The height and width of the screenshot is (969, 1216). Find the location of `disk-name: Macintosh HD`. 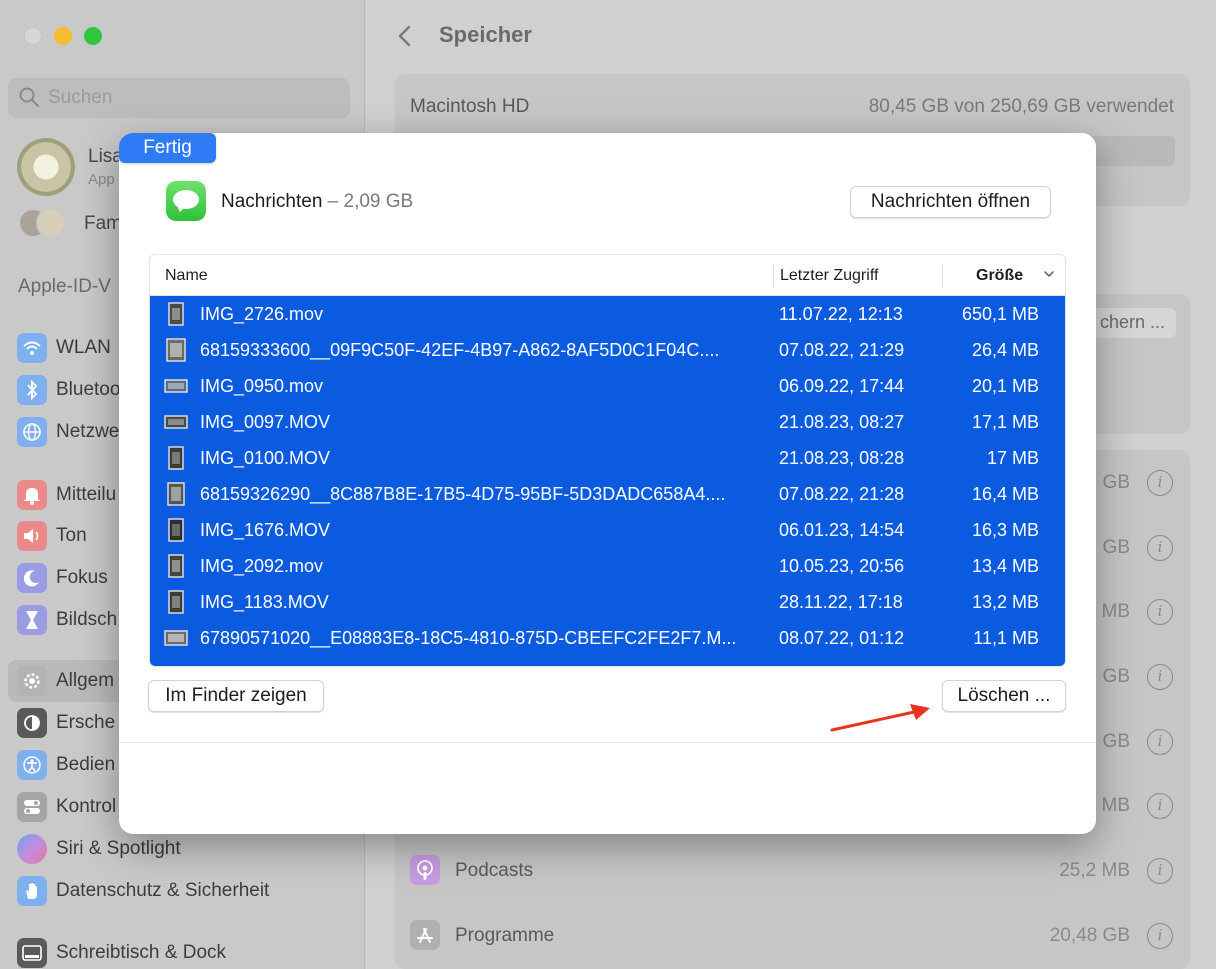

disk-name: Macintosh HD is located at coordinates (470, 106).